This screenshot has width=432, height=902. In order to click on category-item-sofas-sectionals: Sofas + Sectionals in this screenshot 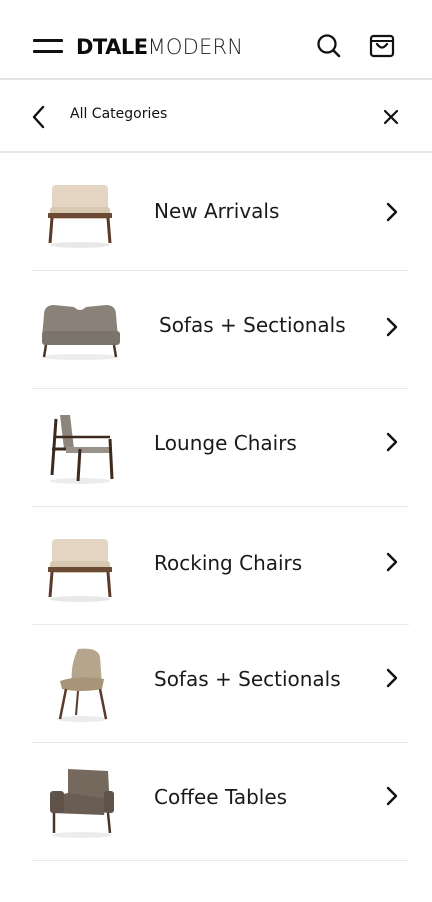, I will do `click(220, 330)`.